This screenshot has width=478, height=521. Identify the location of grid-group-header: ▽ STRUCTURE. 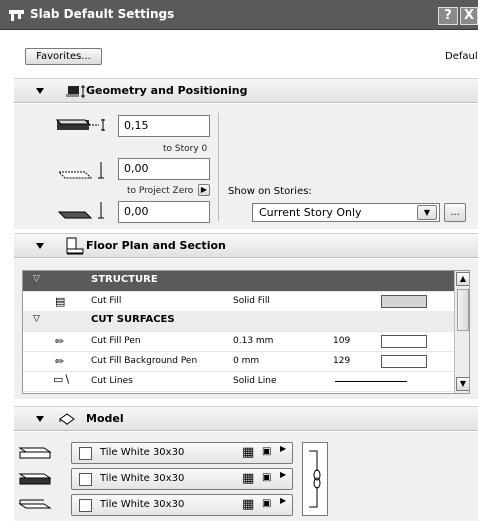
(246, 281).